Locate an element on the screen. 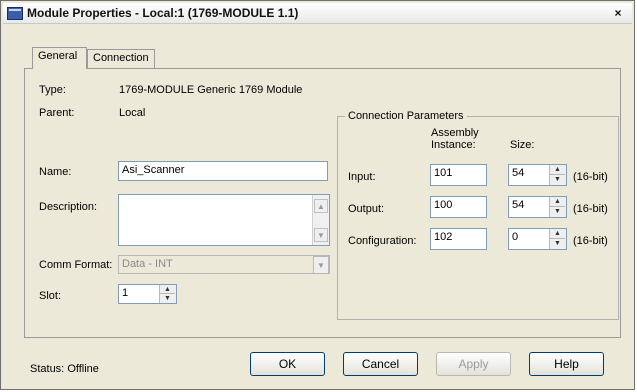  ok-button: OK is located at coordinates (287, 364).